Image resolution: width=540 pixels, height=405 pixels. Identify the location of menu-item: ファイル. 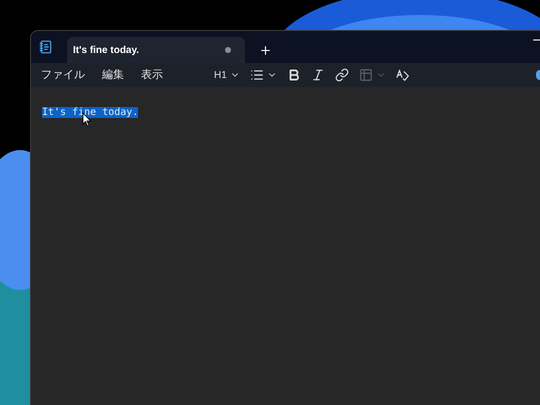
(63, 75).